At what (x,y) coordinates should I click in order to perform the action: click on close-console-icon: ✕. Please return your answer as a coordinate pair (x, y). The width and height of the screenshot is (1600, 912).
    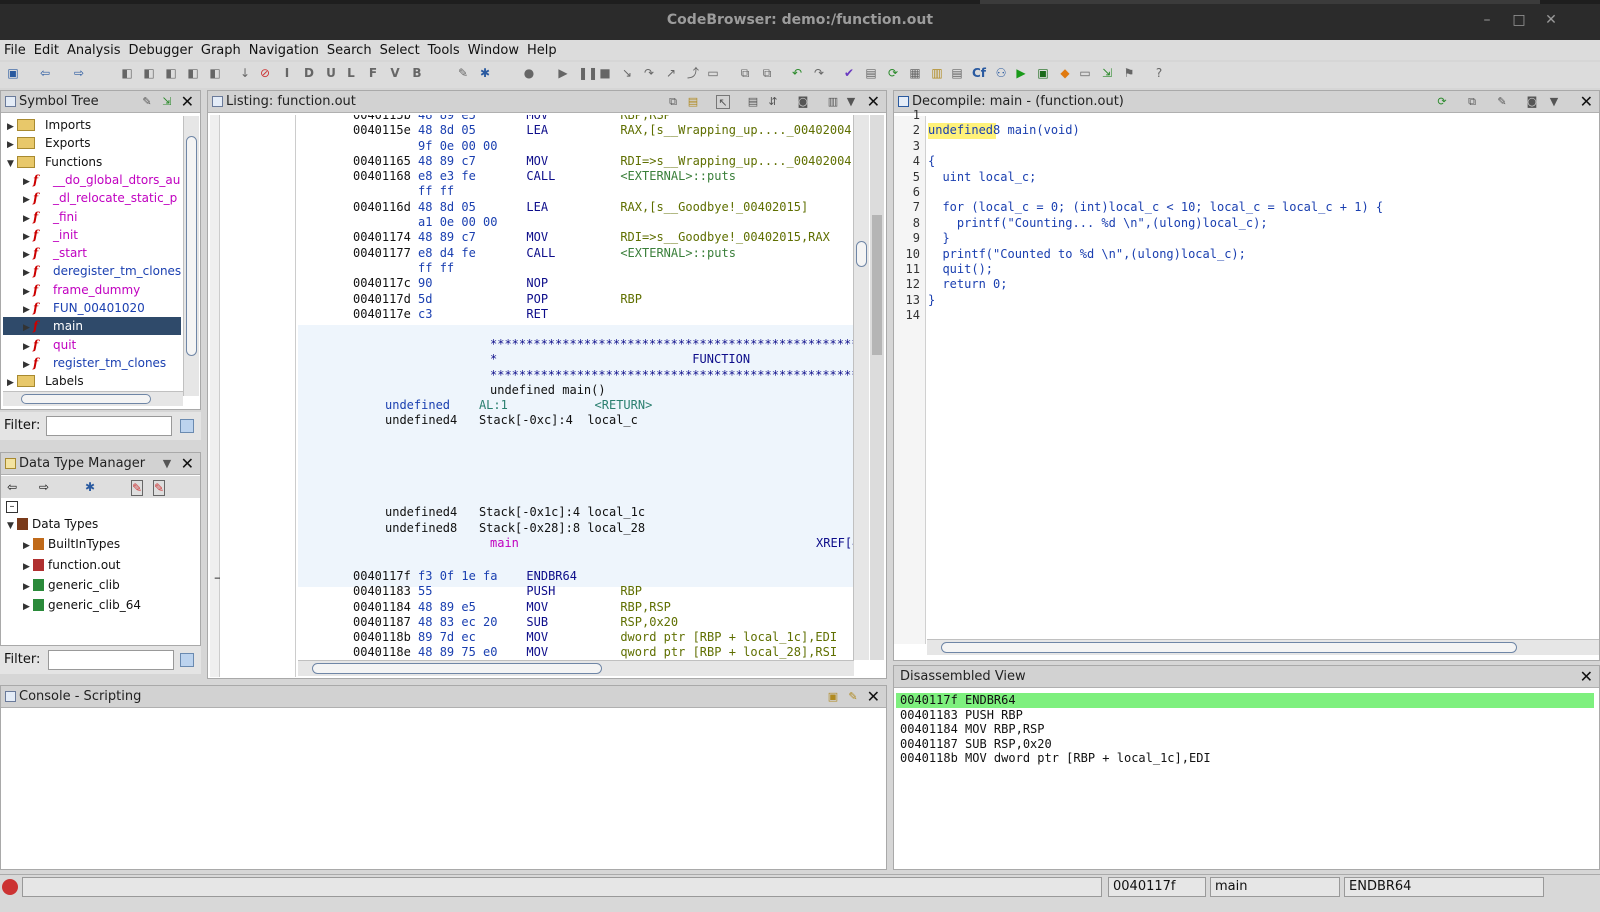
    Looking at the image, I should click on (873, 697).